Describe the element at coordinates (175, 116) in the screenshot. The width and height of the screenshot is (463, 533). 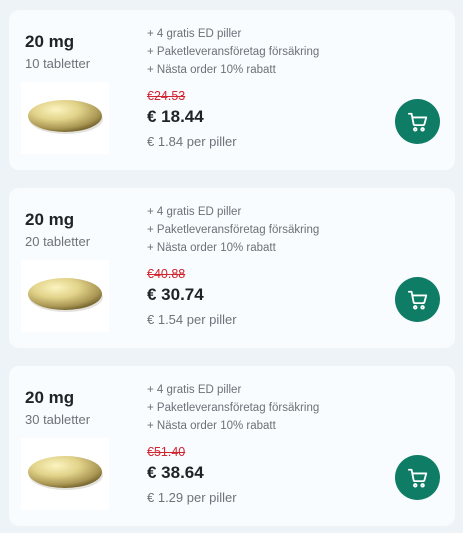
I see `current-price: € 18.44` at that location.